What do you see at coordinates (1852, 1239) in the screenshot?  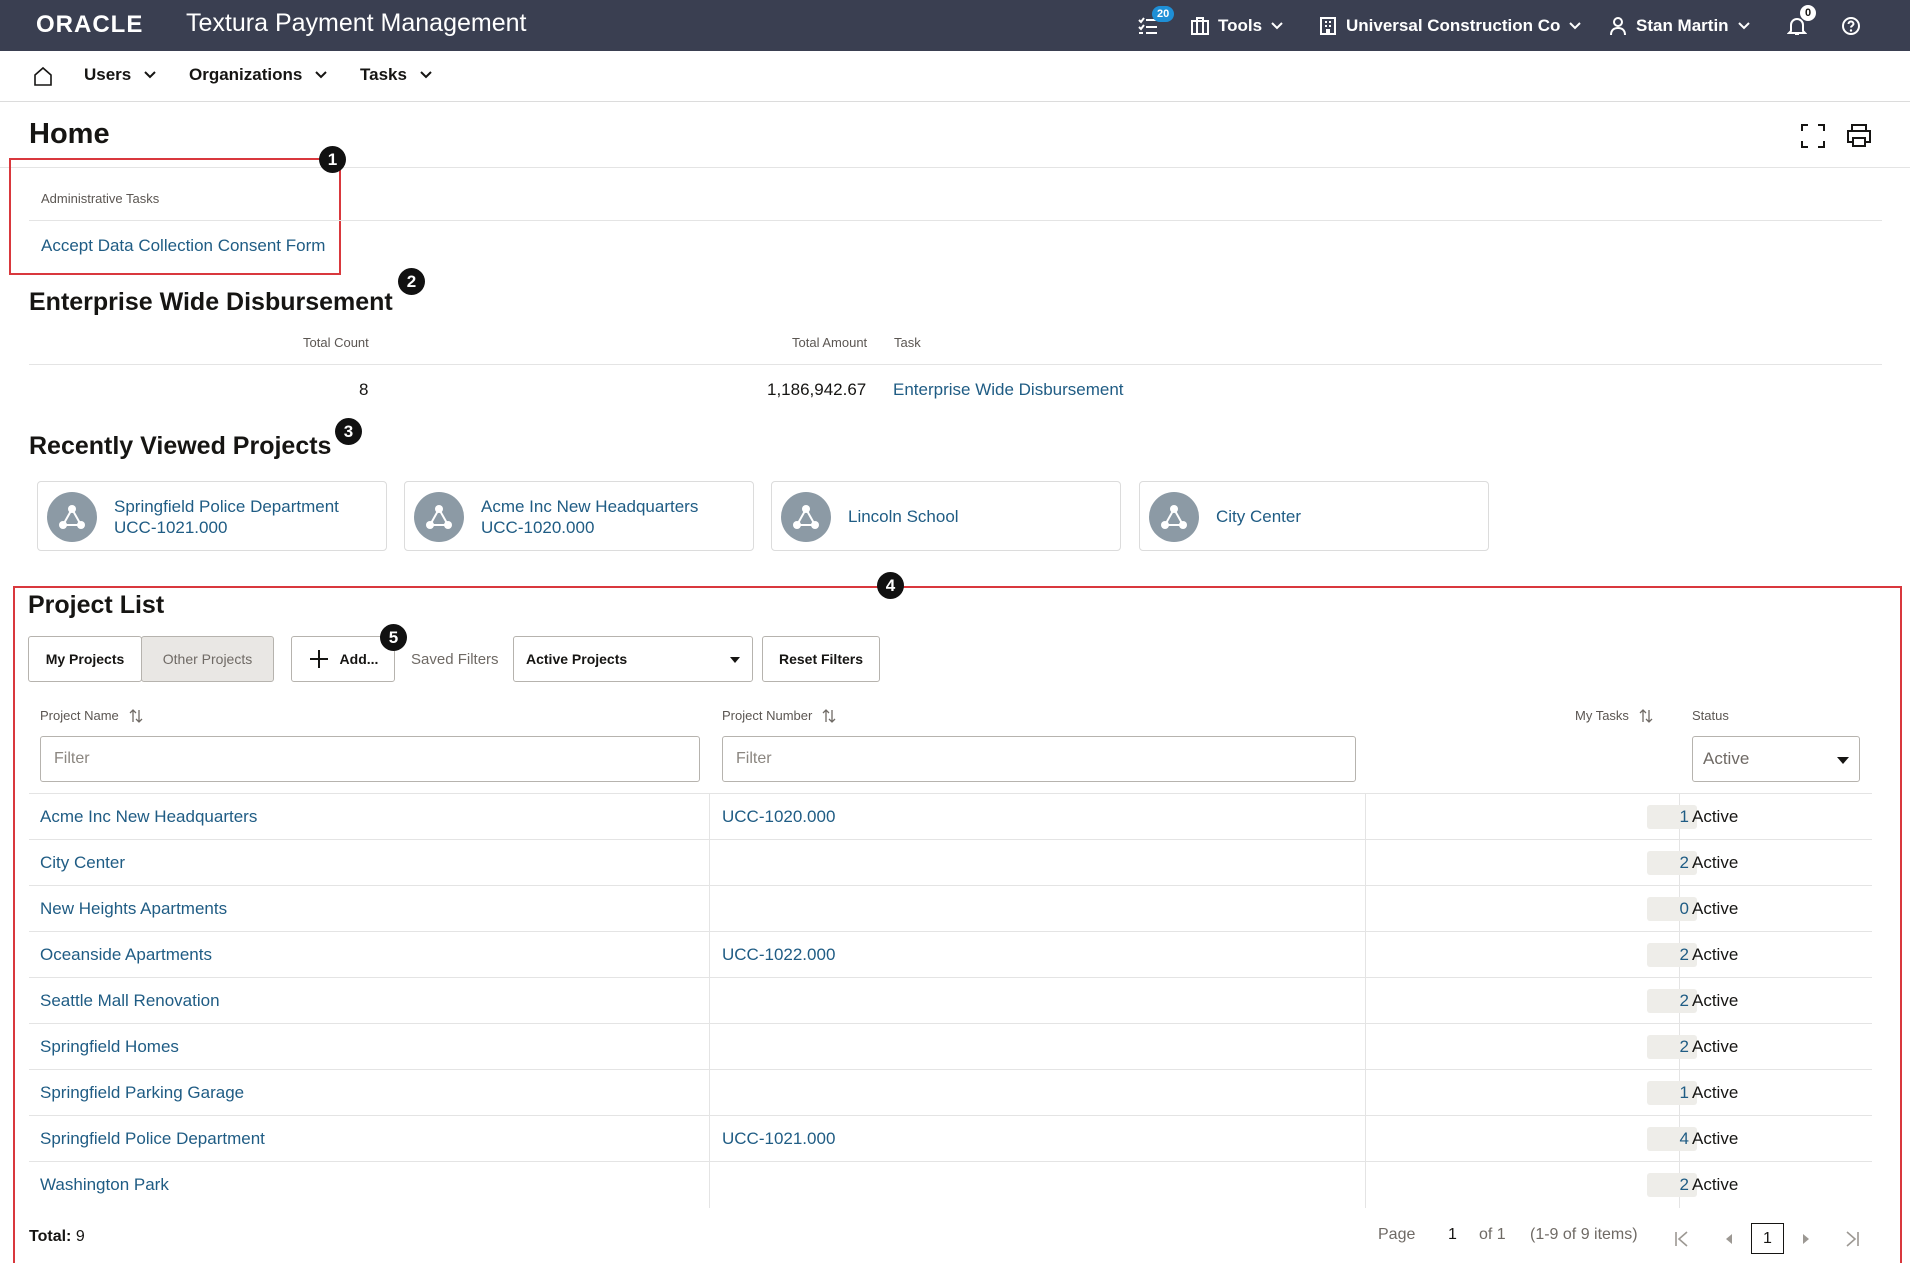 I see `last-page-icon` at bounding box center [1852, 1239].